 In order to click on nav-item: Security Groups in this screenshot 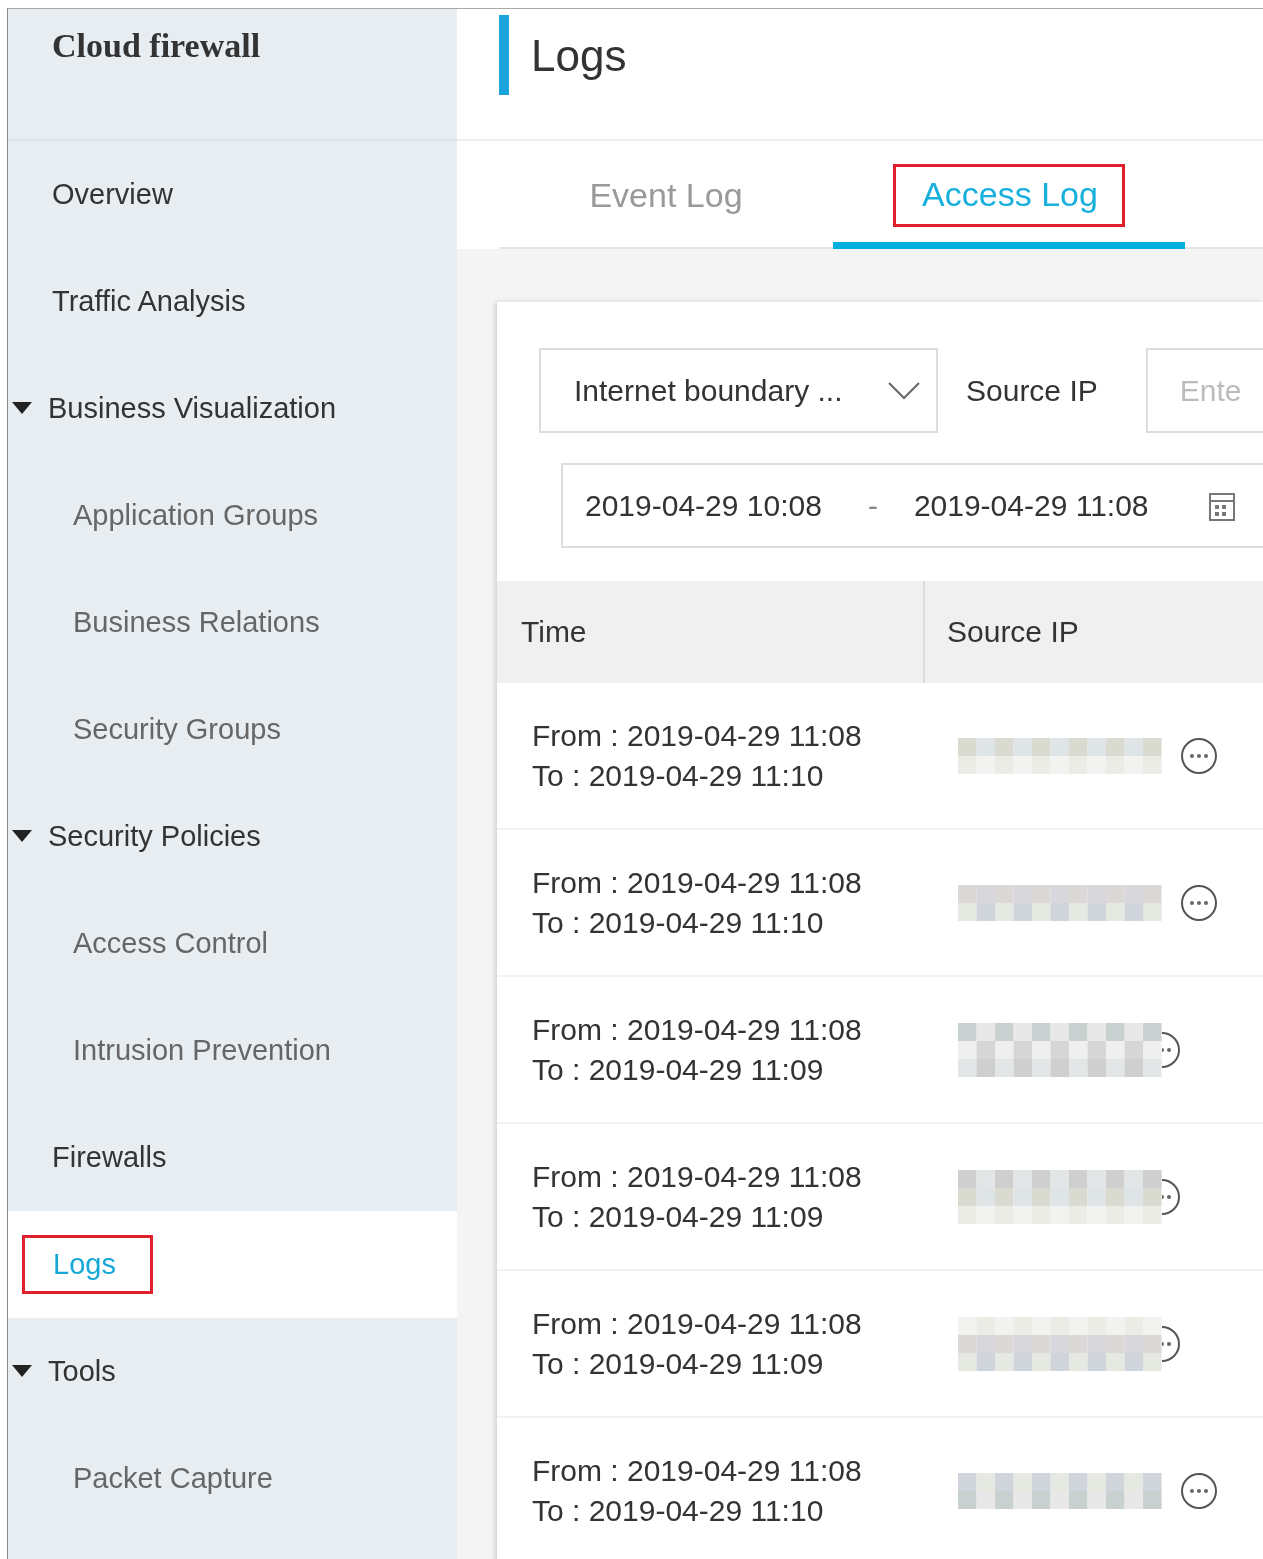, I will do `click(177, 729)`.